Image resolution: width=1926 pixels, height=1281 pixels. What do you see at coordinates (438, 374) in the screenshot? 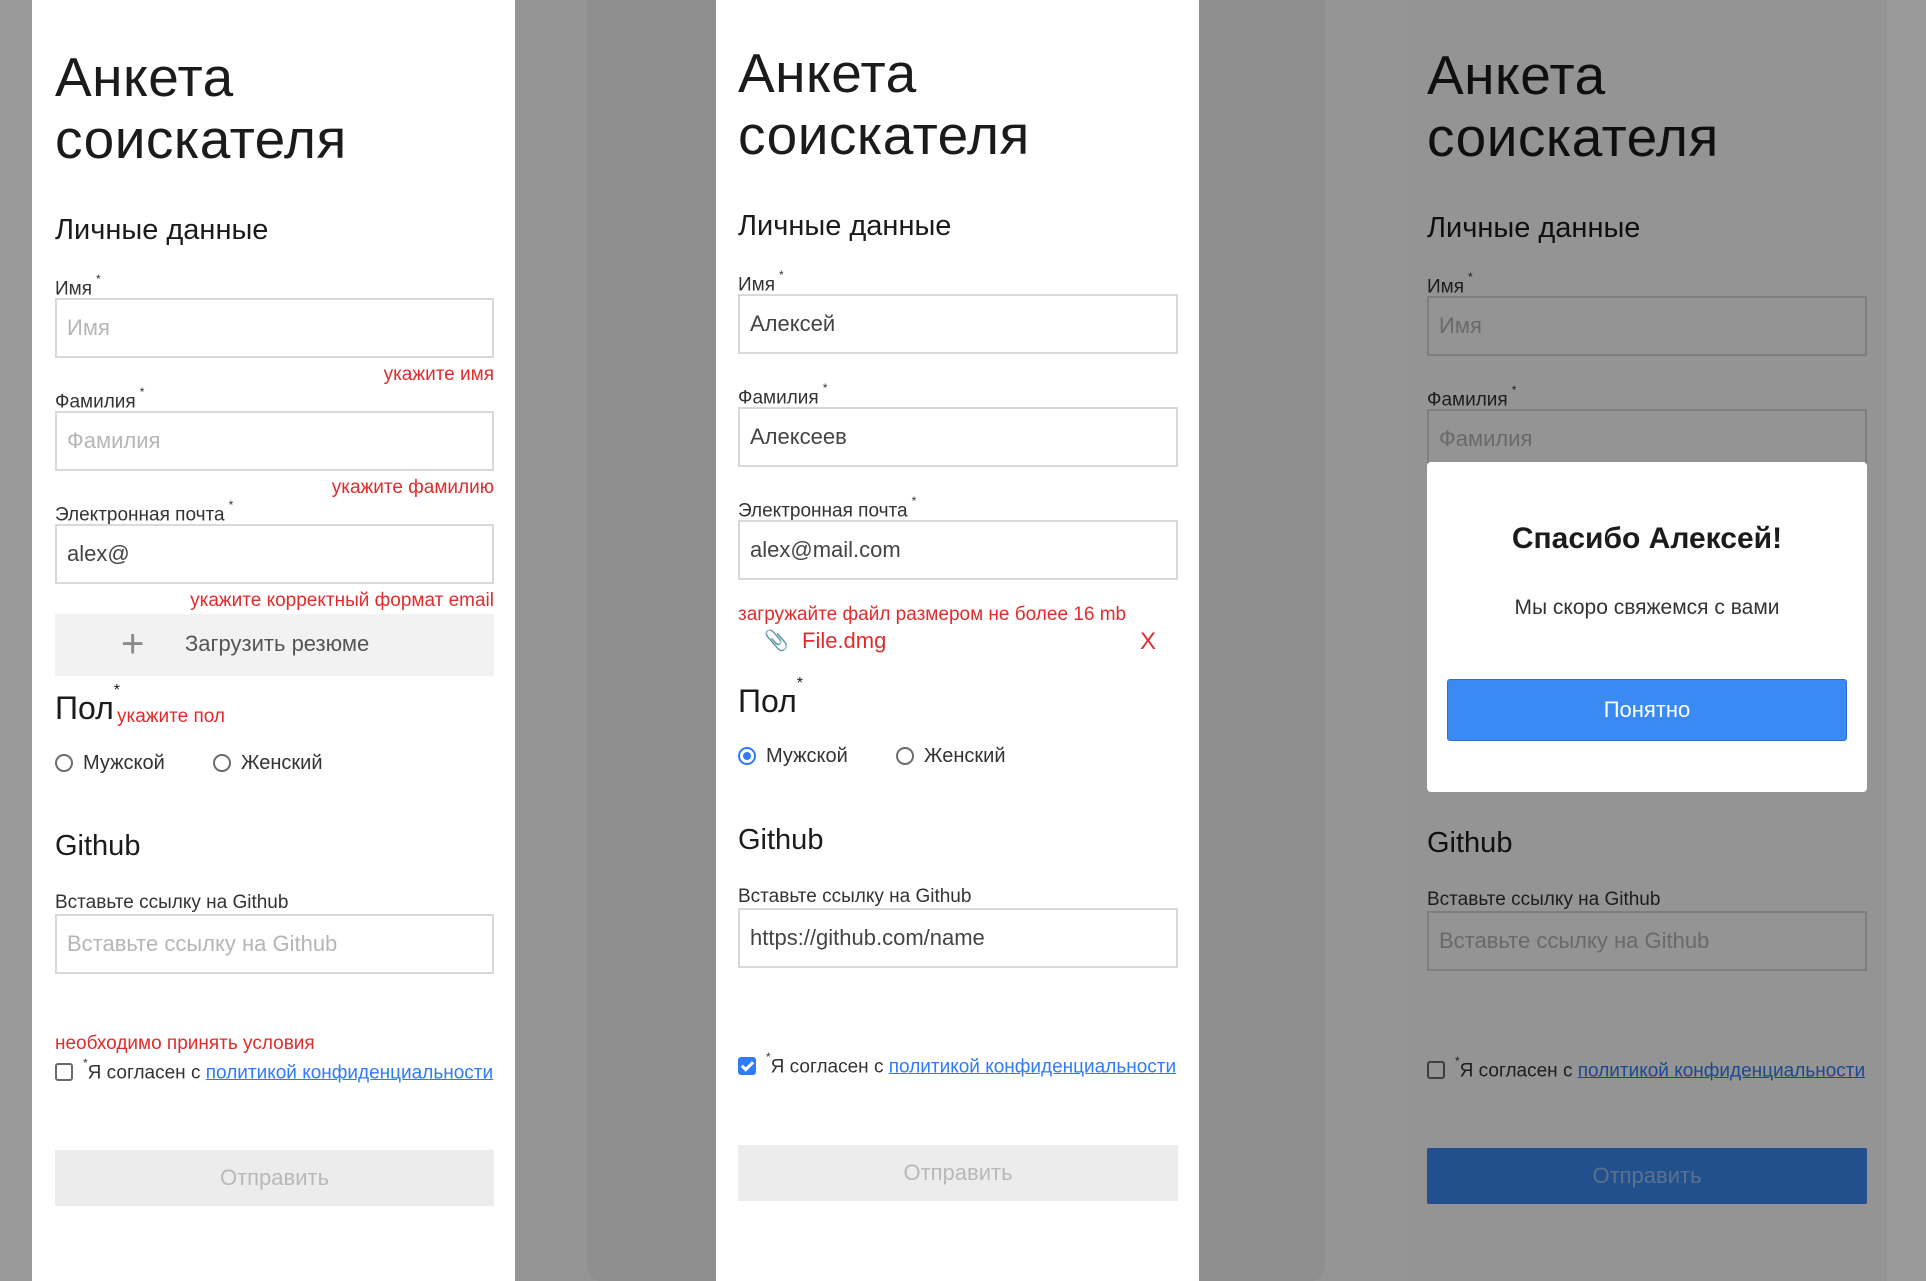
I see `name-error: укажите имя` at bounding box center [438, 374].